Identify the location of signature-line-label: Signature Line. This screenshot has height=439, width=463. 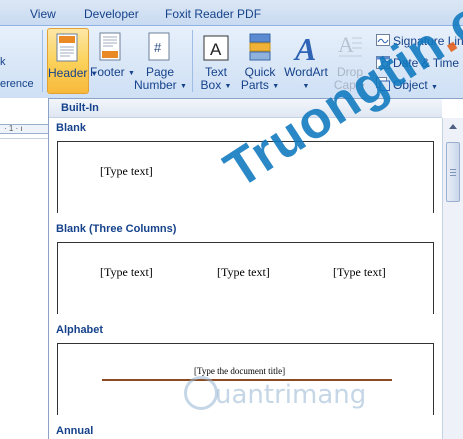
(428, 41).